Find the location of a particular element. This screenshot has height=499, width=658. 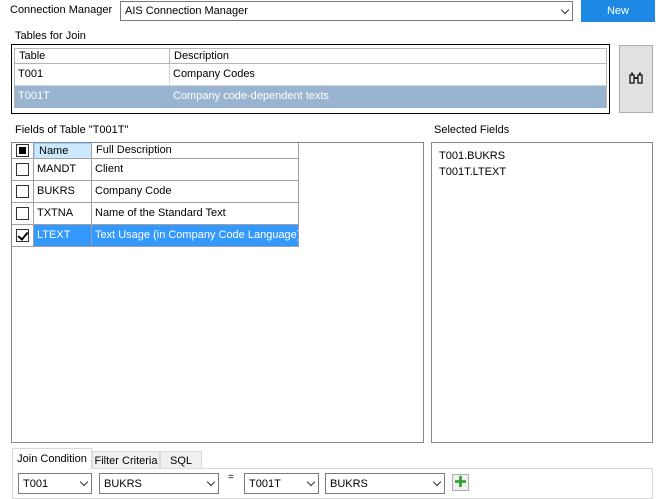

field-name: LTEXT is located at coordinates (63, 236).